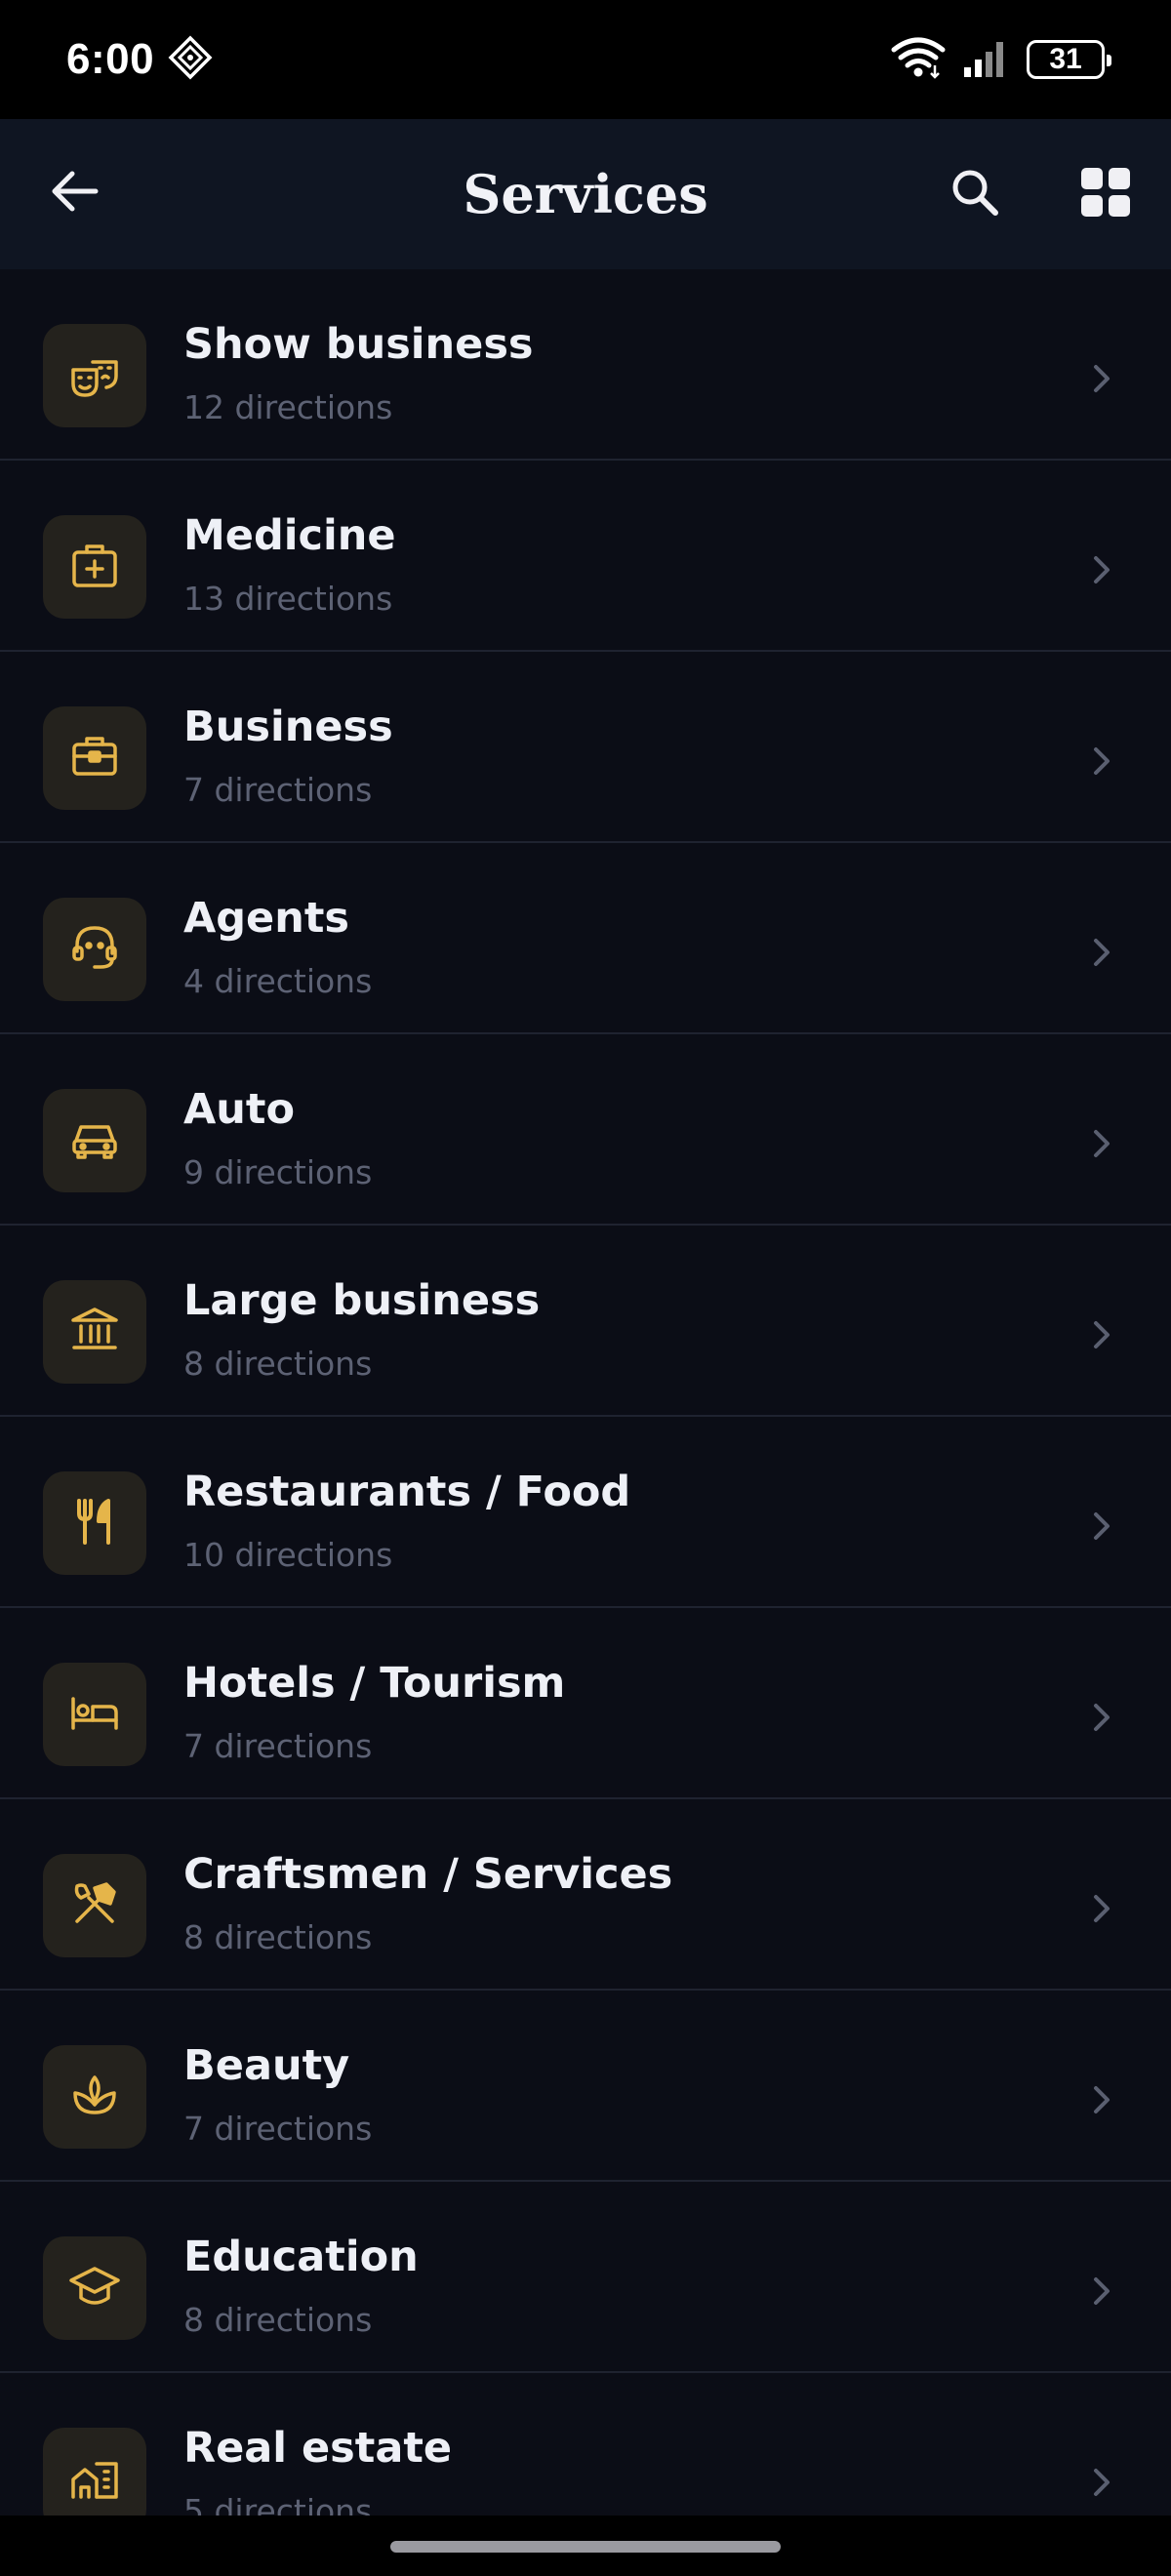 This screenshot has height=2576, width=1171. I want to click on headset-agent-icon, so click(94, 949).